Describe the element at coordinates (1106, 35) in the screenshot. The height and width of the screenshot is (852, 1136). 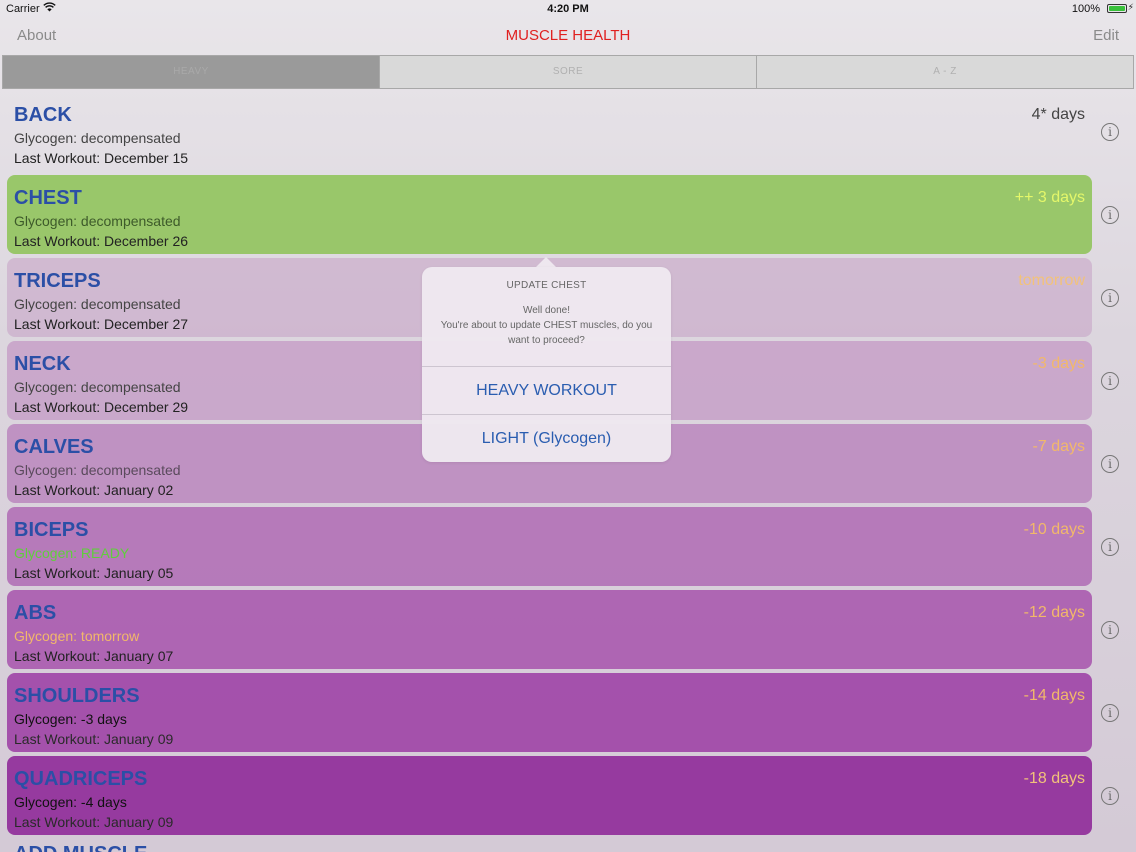
I see `edit-button: Edit` at that location.